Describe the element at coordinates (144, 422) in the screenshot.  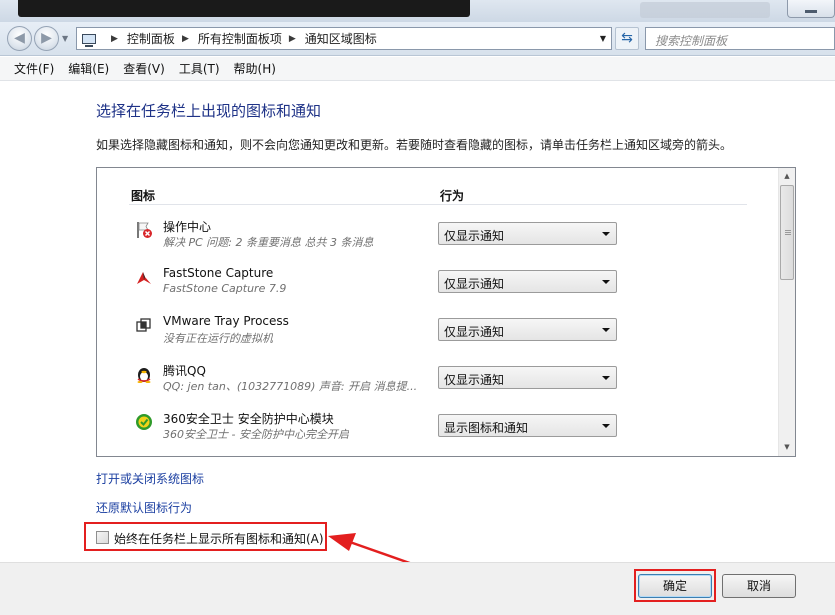
I see `360-safe-icon` at that location.